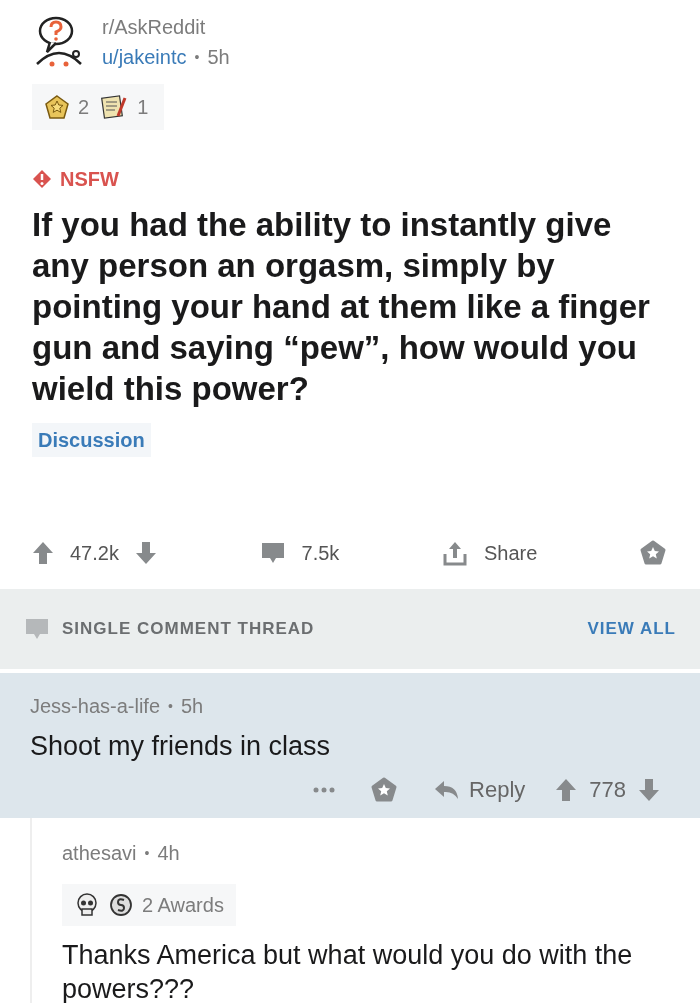 Image resolution: width=700 pixels, height=1003 pixels. I want to click on awards-bar: 2 1, so click(98, 107).